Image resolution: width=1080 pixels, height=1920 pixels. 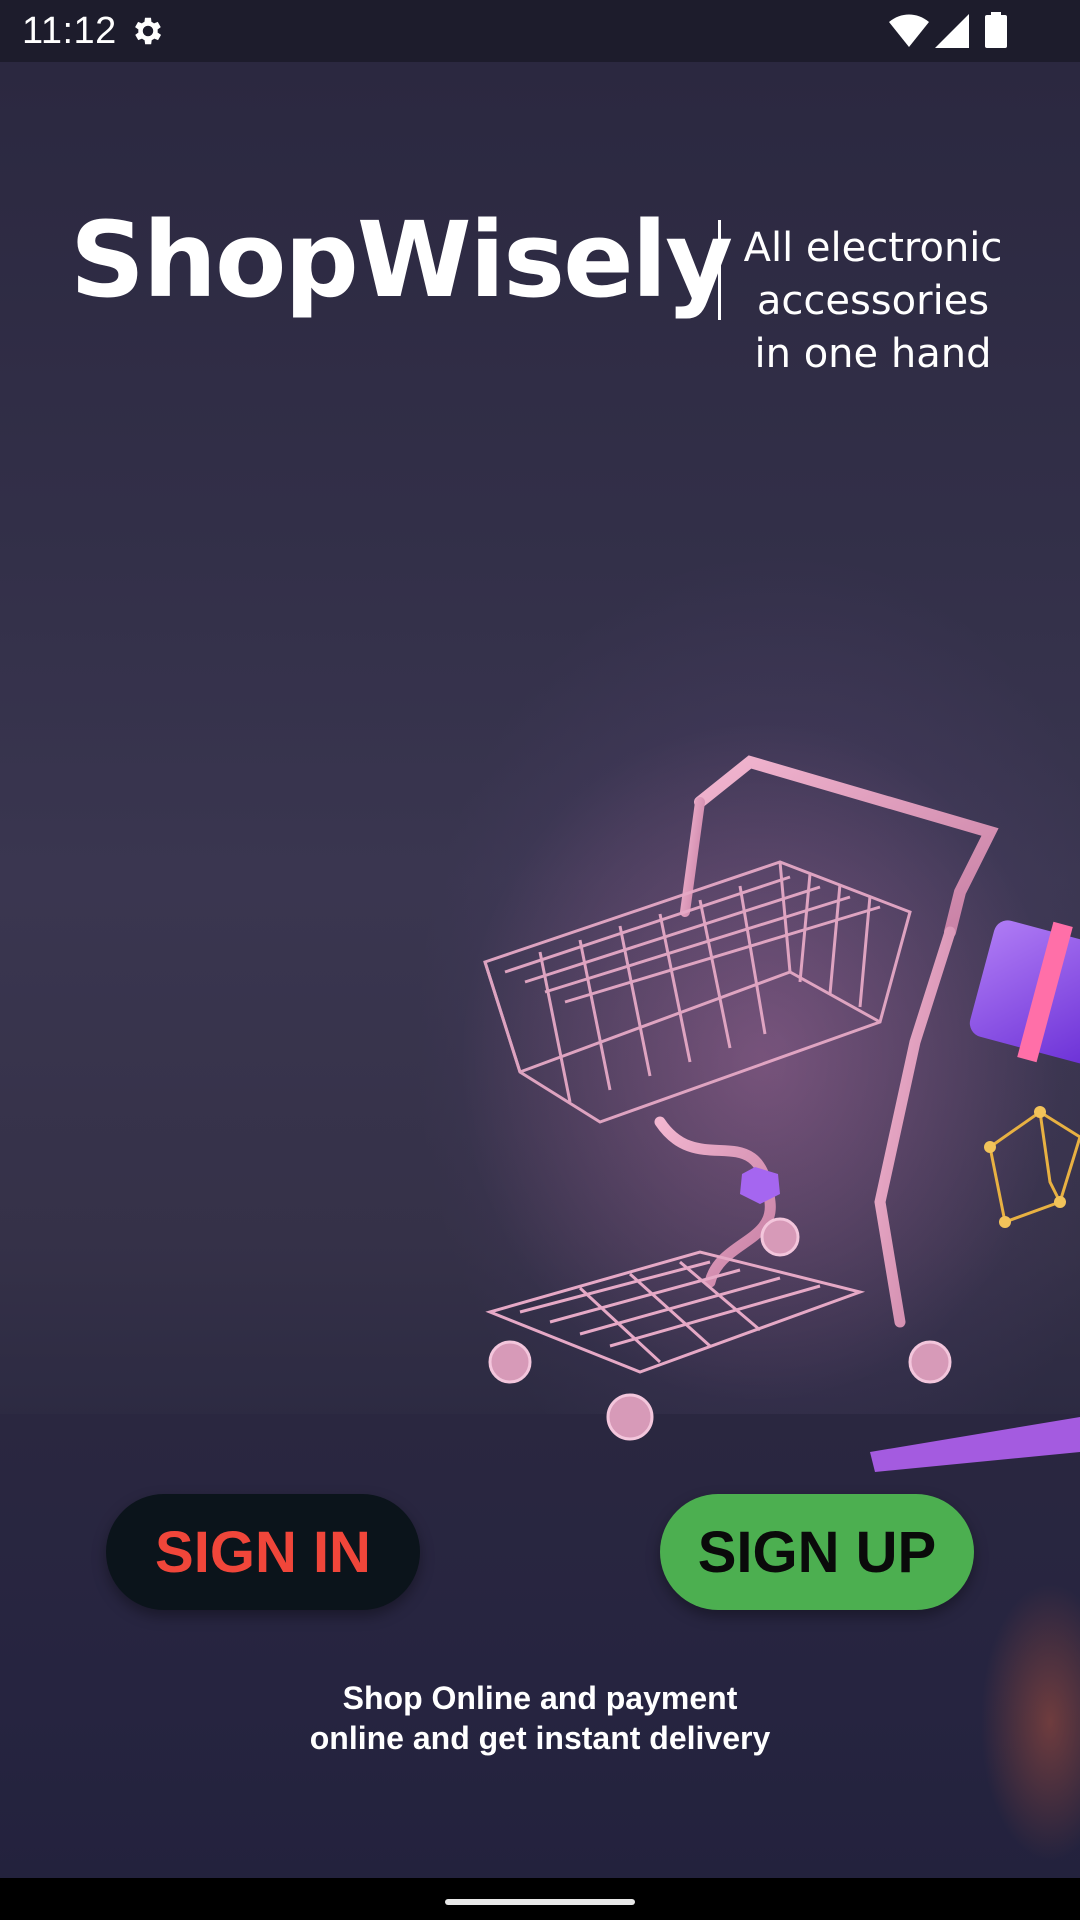 I want to click on tagline-line: accessories, so click(x=873, y=301).